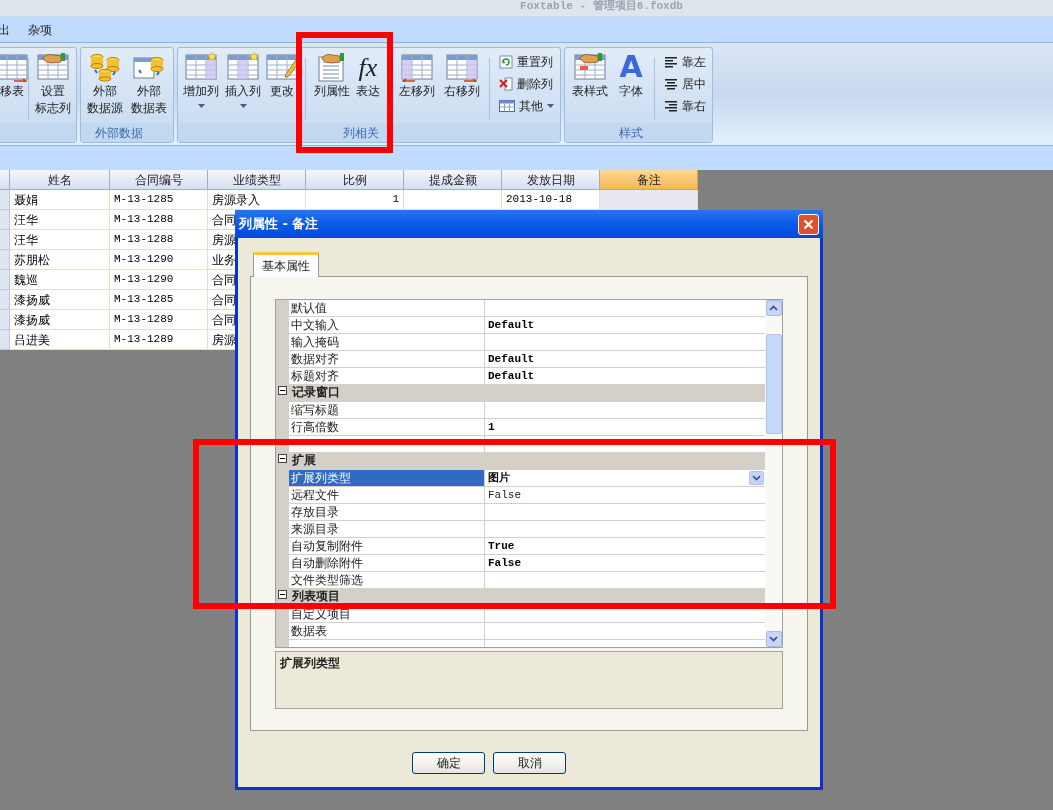  Describe the element at coordinates (159, 180) in the screenshot. I see `column-header: 合同编号` at that location.